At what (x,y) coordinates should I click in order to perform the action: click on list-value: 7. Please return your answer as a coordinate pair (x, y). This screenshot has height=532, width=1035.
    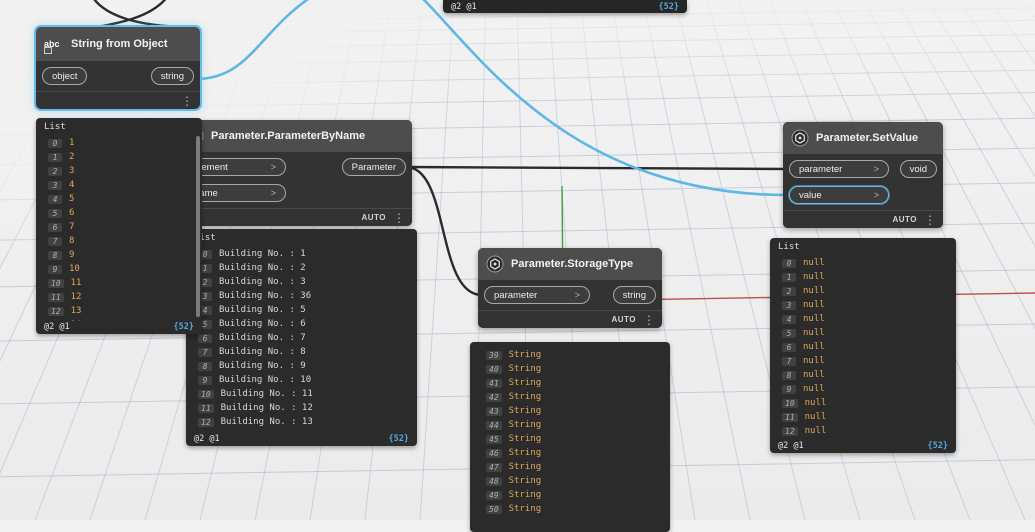
    Looking at the image, I should click on (72, 227).